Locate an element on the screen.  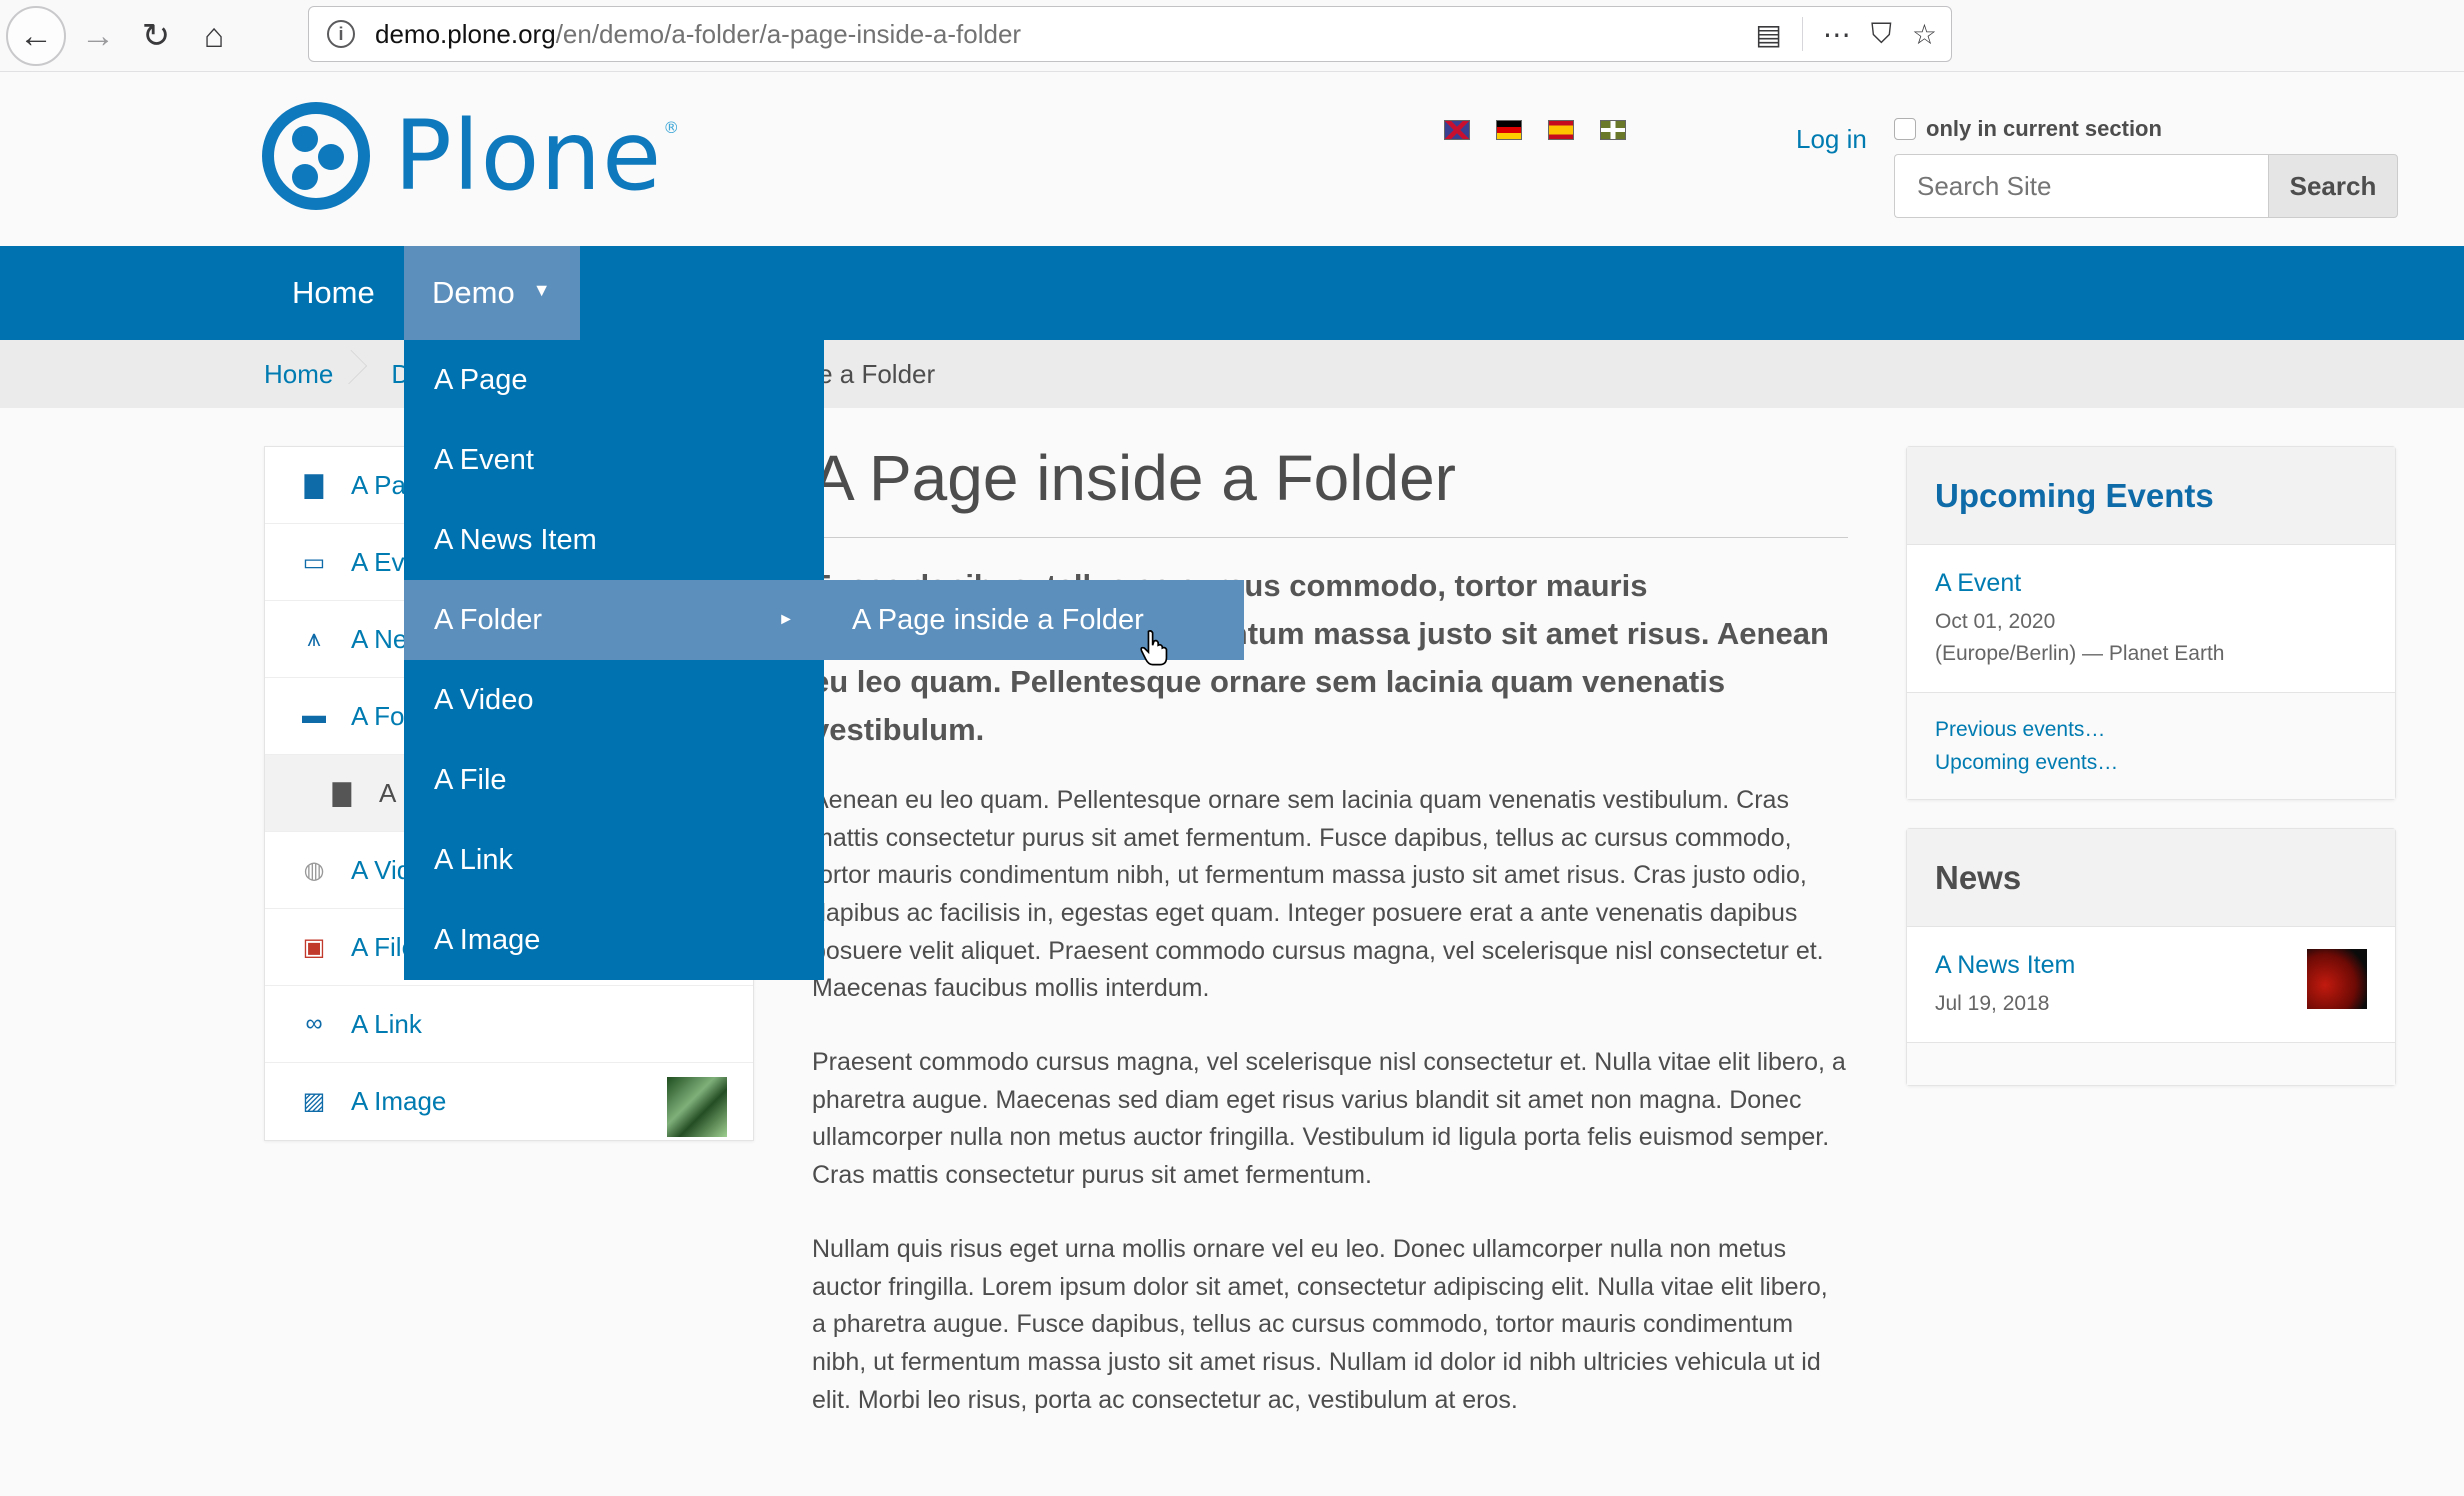
dropdown-item: A Event is located at coordinates (614, 460).